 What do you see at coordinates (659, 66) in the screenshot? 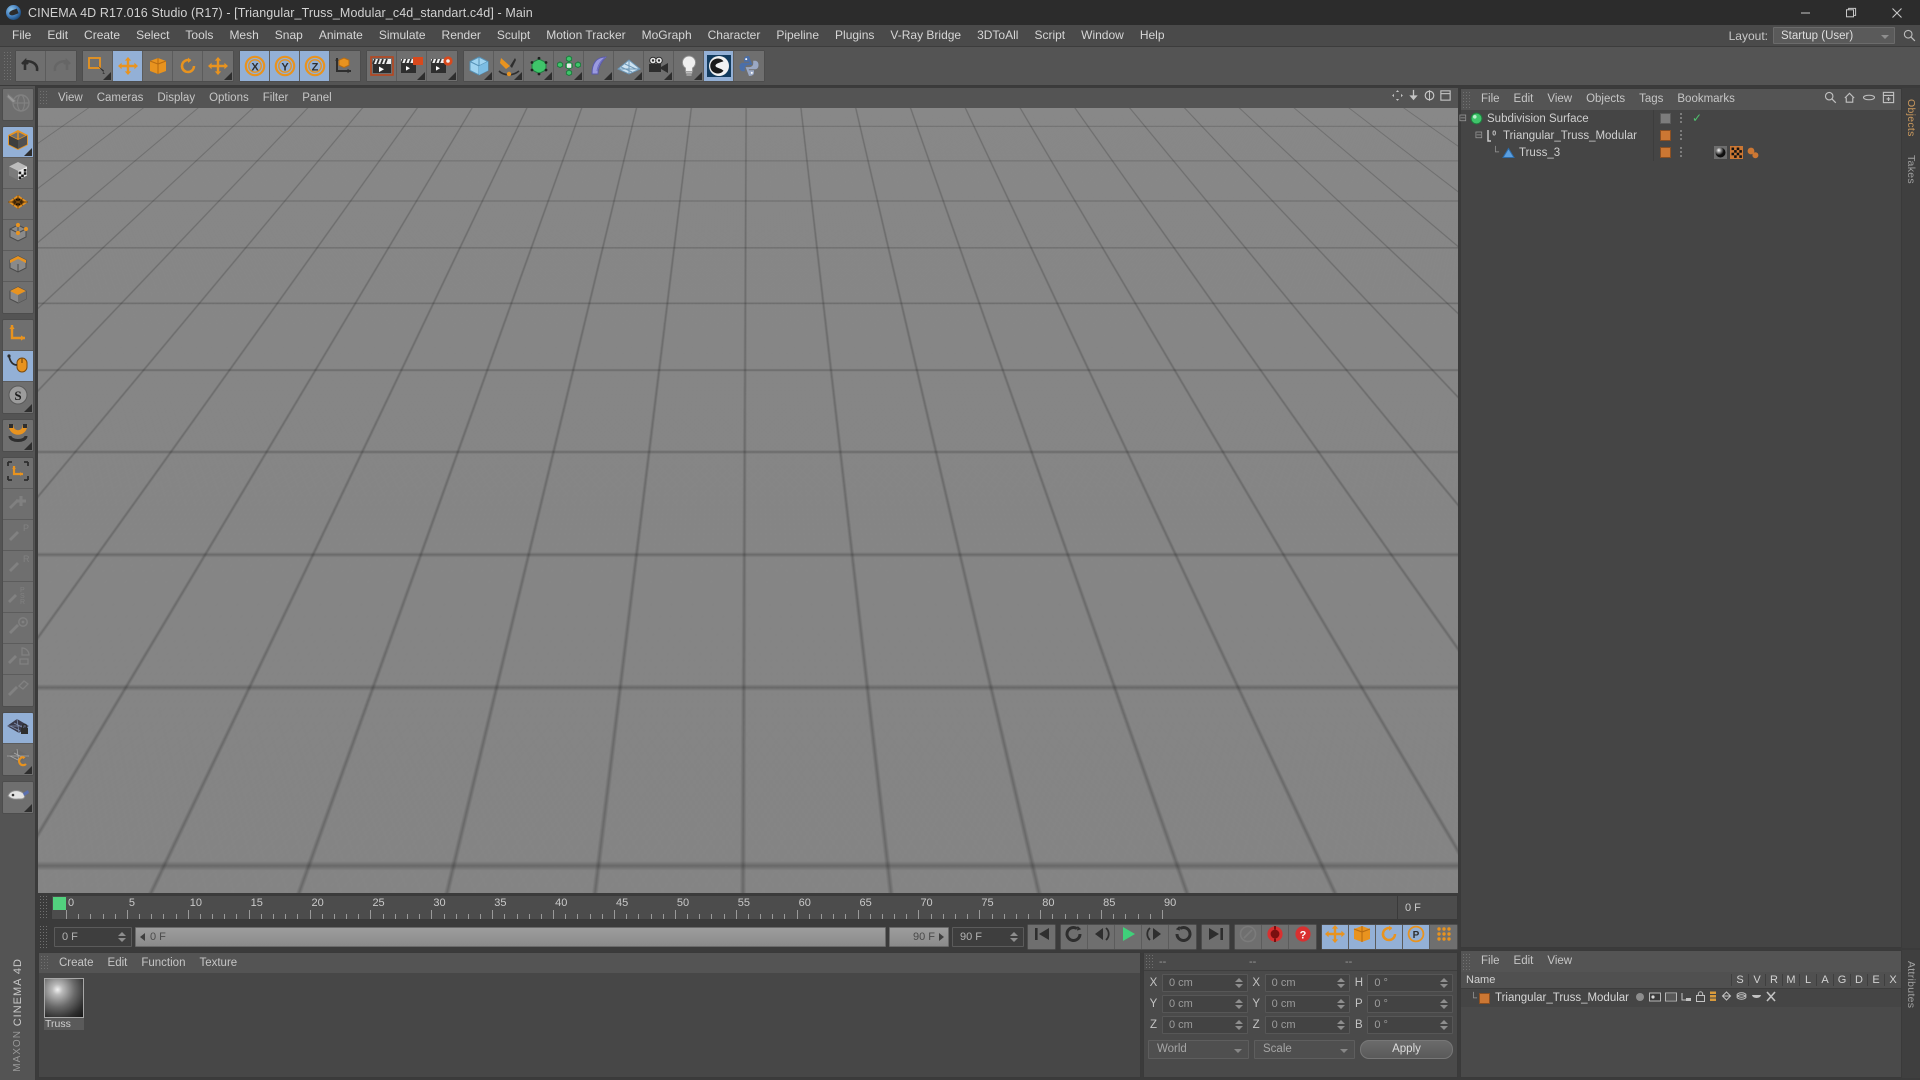
I see `add-camera-button` at bounding box center [659, 66].